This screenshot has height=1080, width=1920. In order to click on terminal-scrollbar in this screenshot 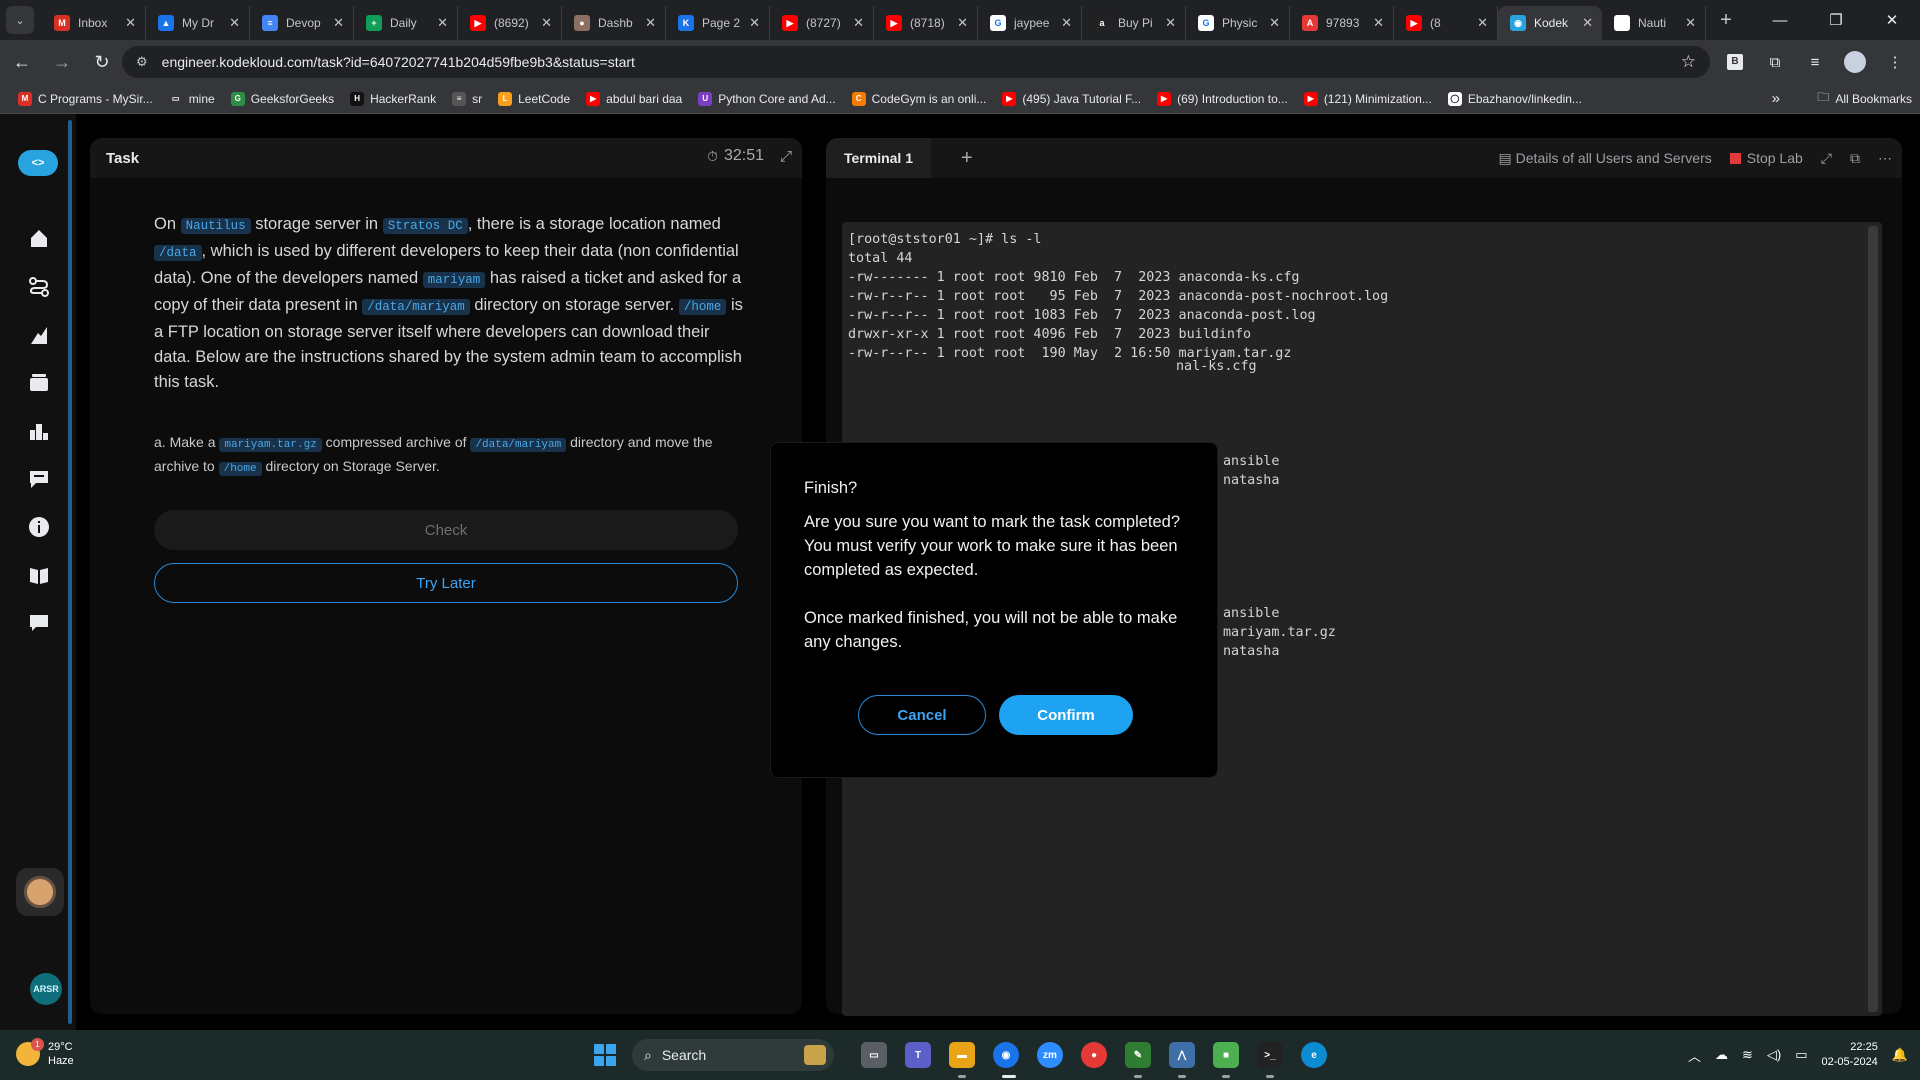, I will do `click(1873, 619)`.